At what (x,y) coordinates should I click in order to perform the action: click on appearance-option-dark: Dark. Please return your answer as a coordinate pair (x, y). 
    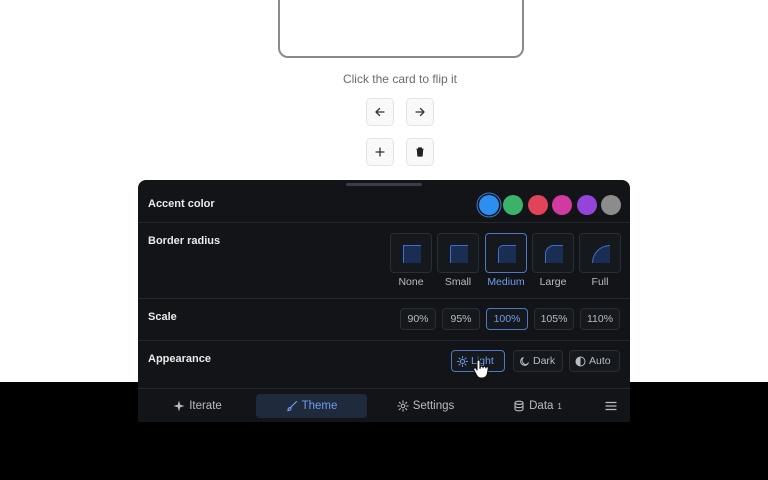
    Looking at the image, I should click on (538, 361).